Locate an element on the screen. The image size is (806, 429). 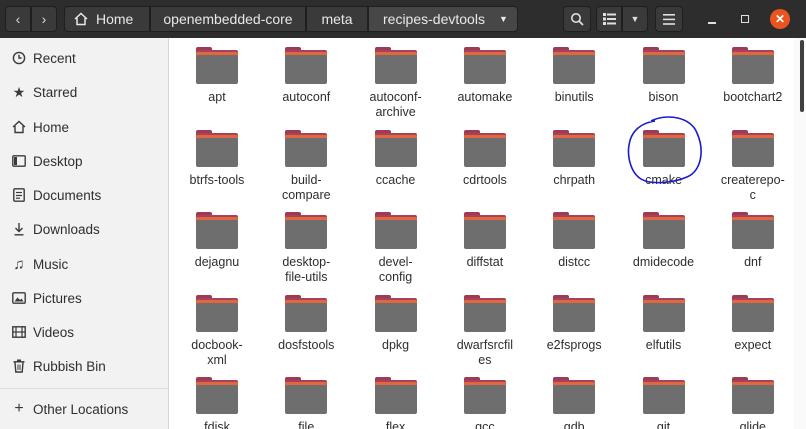
sidebar-item-desktop: Desktop is located at coordinates (84, 161).